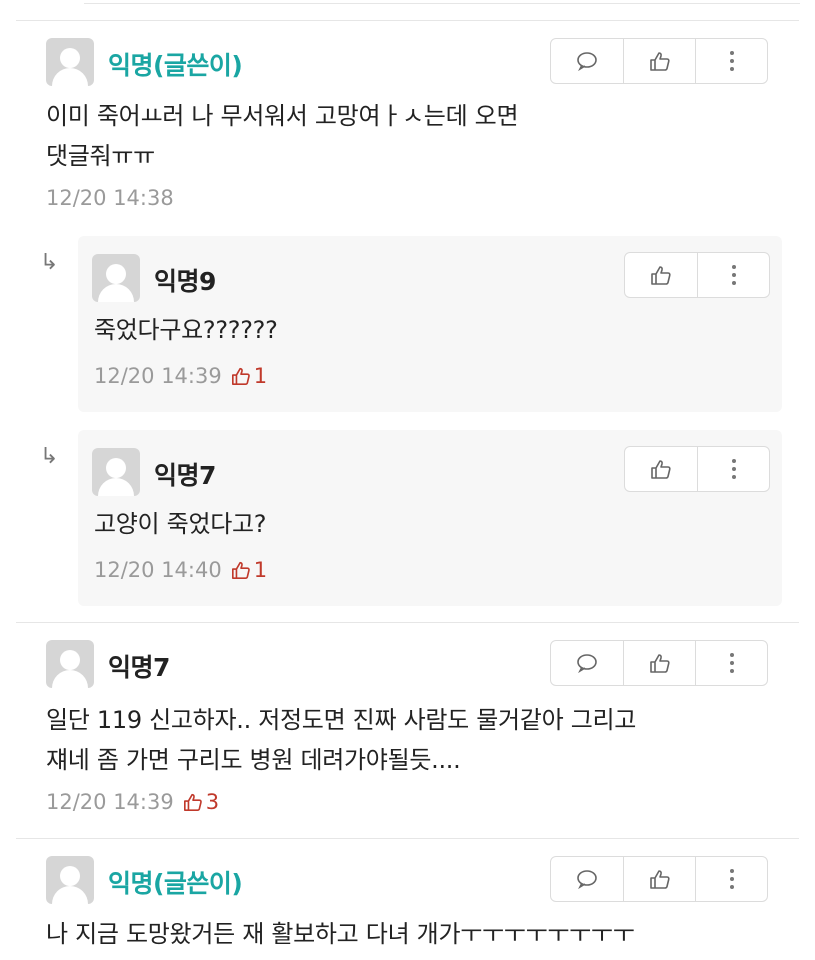 Image resolution: width=815 pixels, height=960 pixels. What do you see at coordinates (185, 281) in the screenshot?
I see `comment-author: 익명9` at bounding box center [185, 281].